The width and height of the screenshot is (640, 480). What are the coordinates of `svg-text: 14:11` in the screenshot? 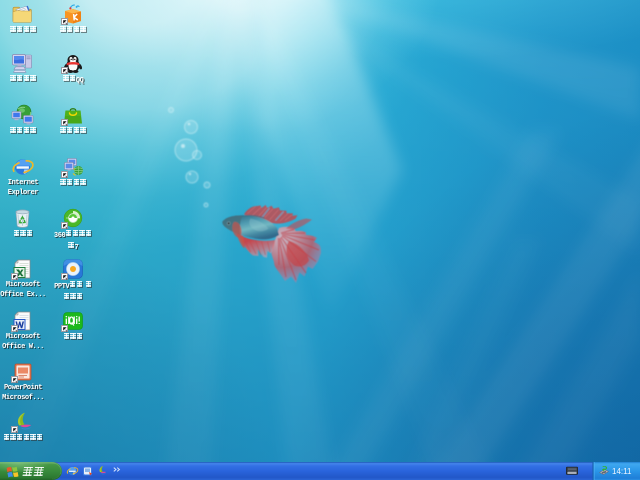 It's located at (622, 471).